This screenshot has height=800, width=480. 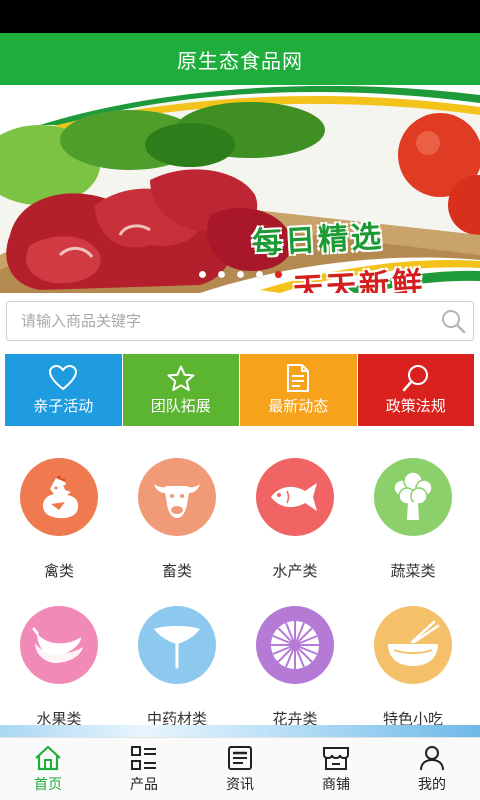 I want to click on flower-icon, so click(x=295, y=645).